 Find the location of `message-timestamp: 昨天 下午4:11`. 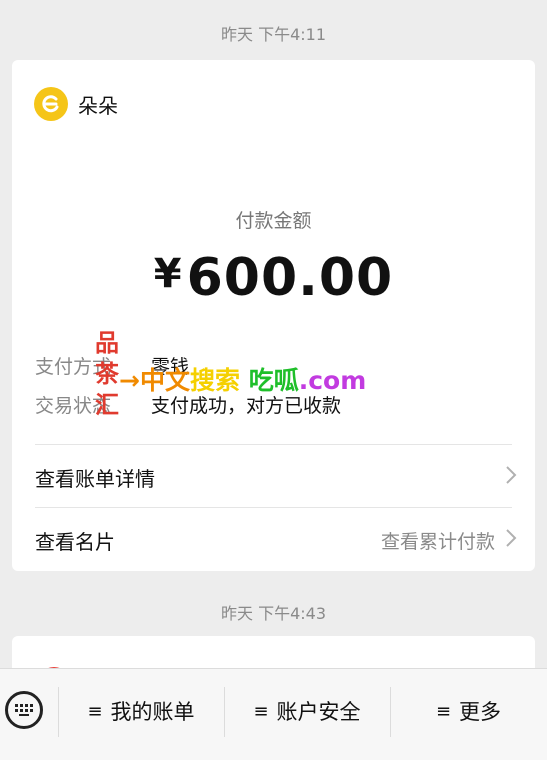

message-timestamp: 昨天 下午4:11 is located at coordinates (273, 34).